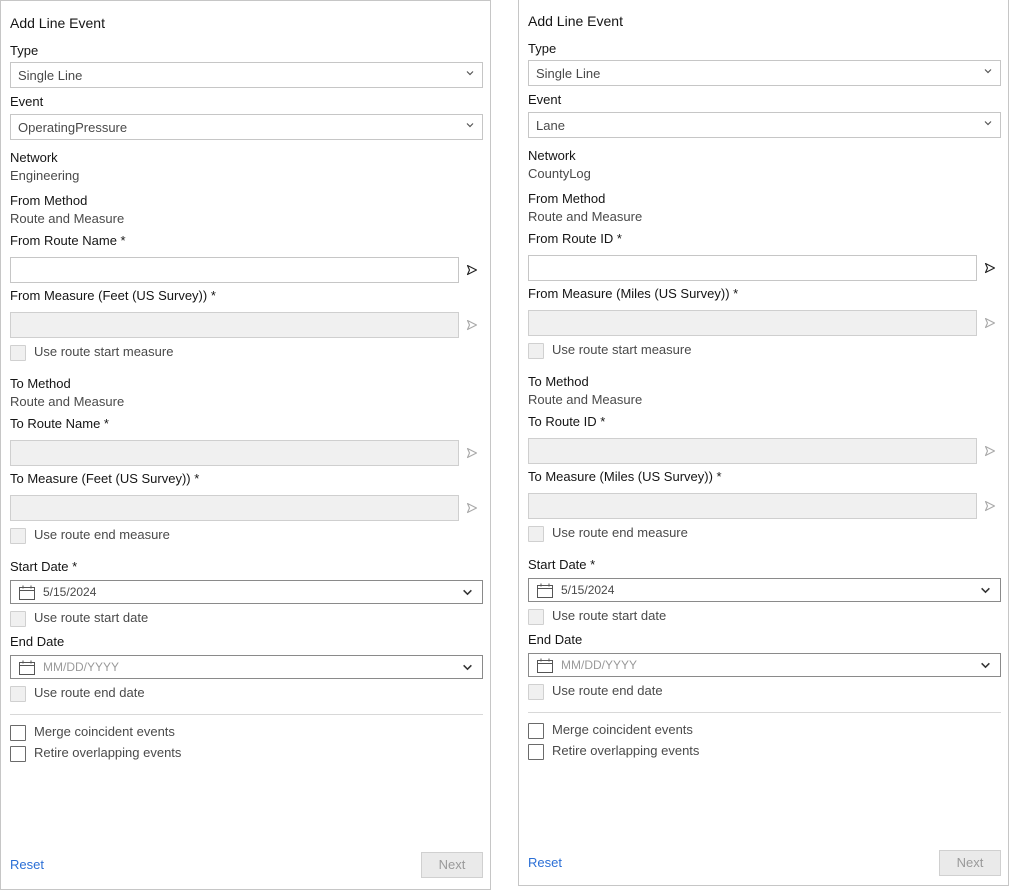  I want to click on network-value: CountyLog, so click(559, 173).